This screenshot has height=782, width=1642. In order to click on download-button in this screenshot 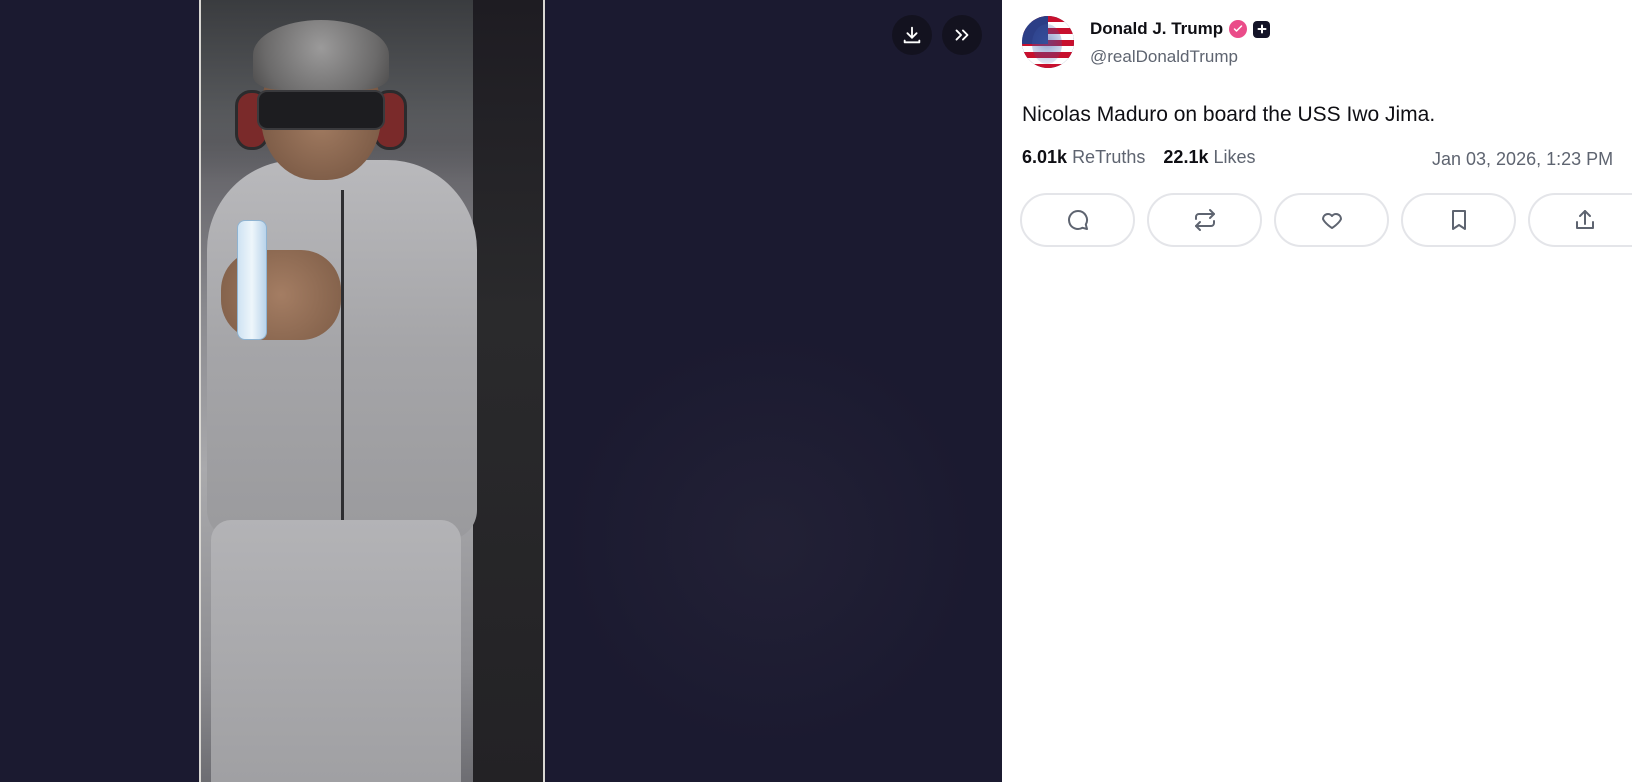, I will do `click(912, 35)`.